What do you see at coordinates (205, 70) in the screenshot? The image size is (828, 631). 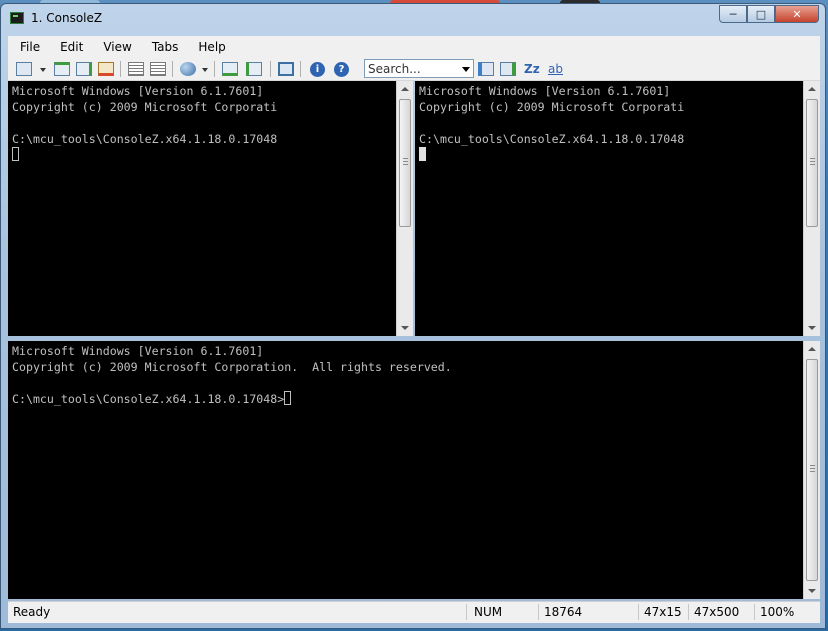 I see `group-dropdown-icon` at bounding box center [205, 70].